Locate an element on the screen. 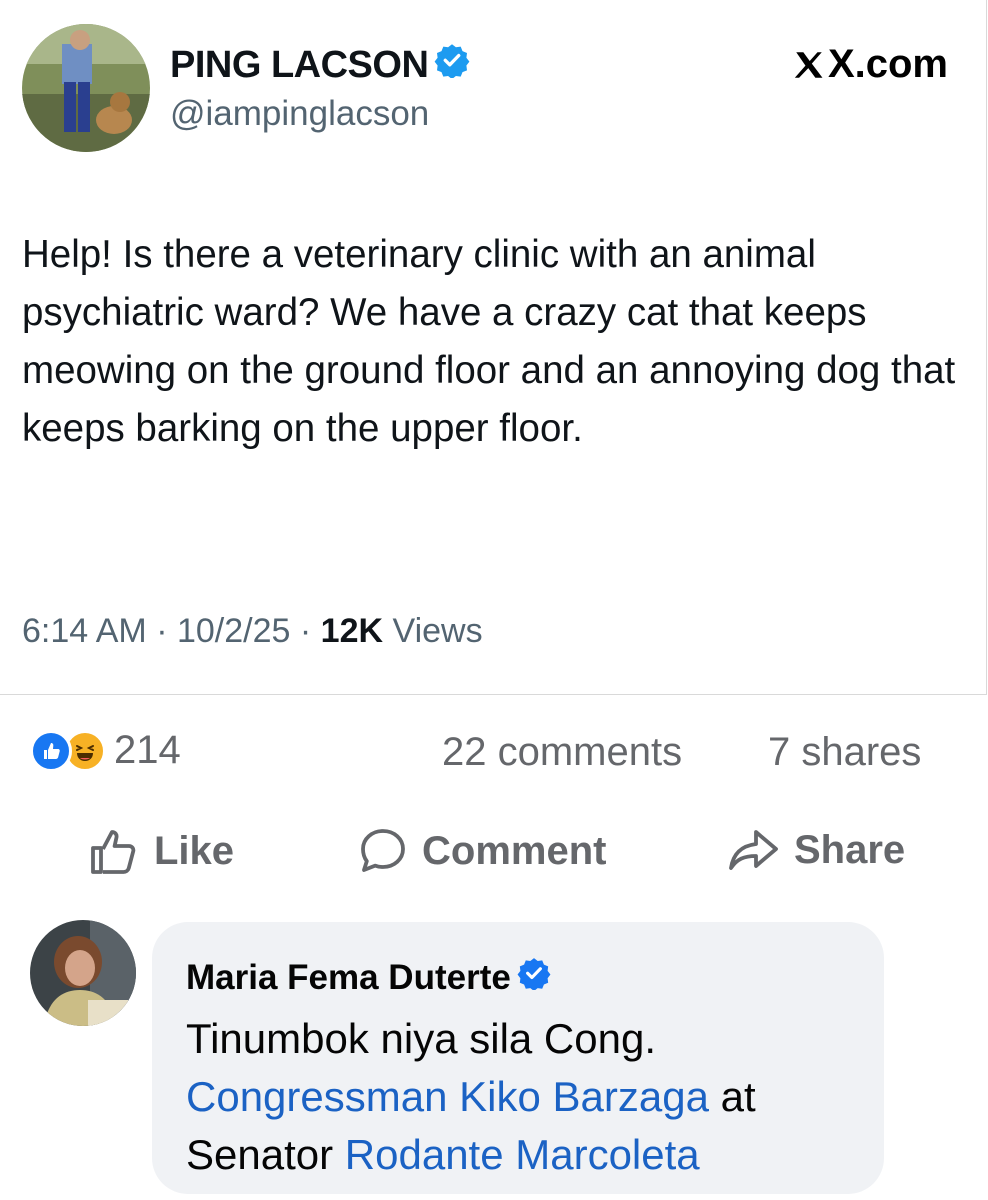  thumbs-up-icon is located at coordinates (113, 852).